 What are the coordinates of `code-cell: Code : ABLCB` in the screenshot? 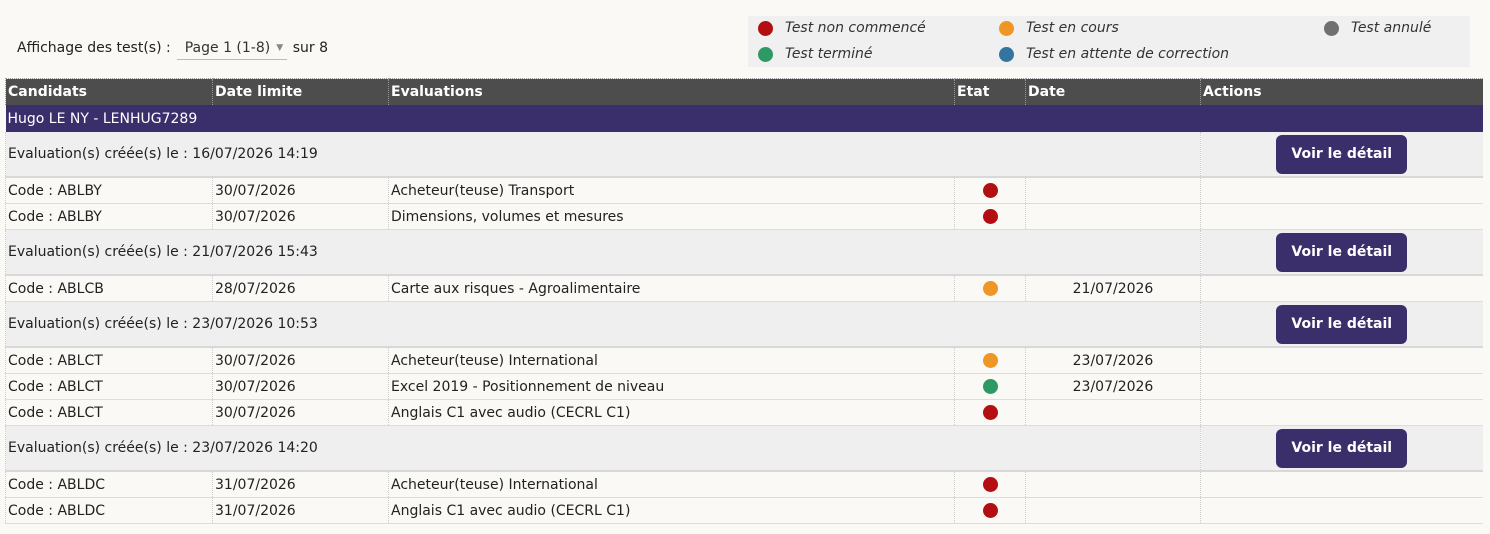 It's located at (109, 288).